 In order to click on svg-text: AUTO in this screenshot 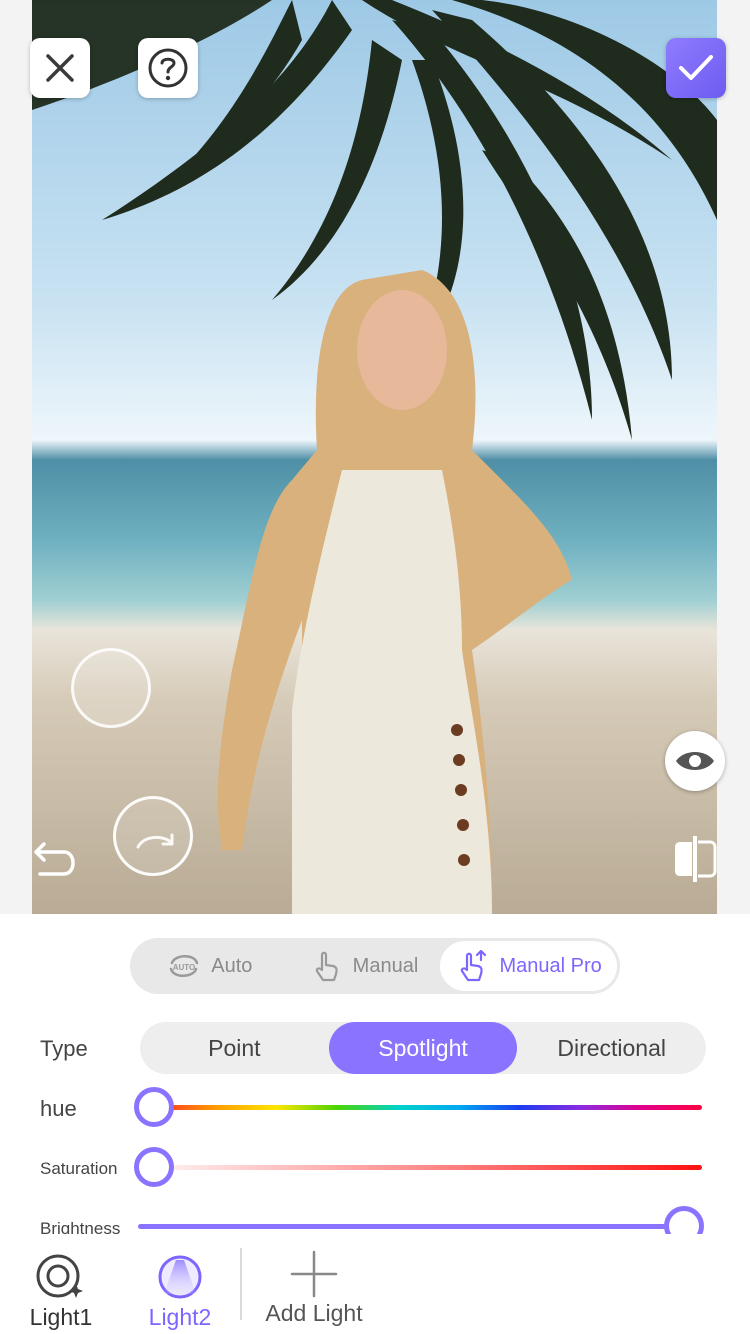, I will do `click(184, 967)`.